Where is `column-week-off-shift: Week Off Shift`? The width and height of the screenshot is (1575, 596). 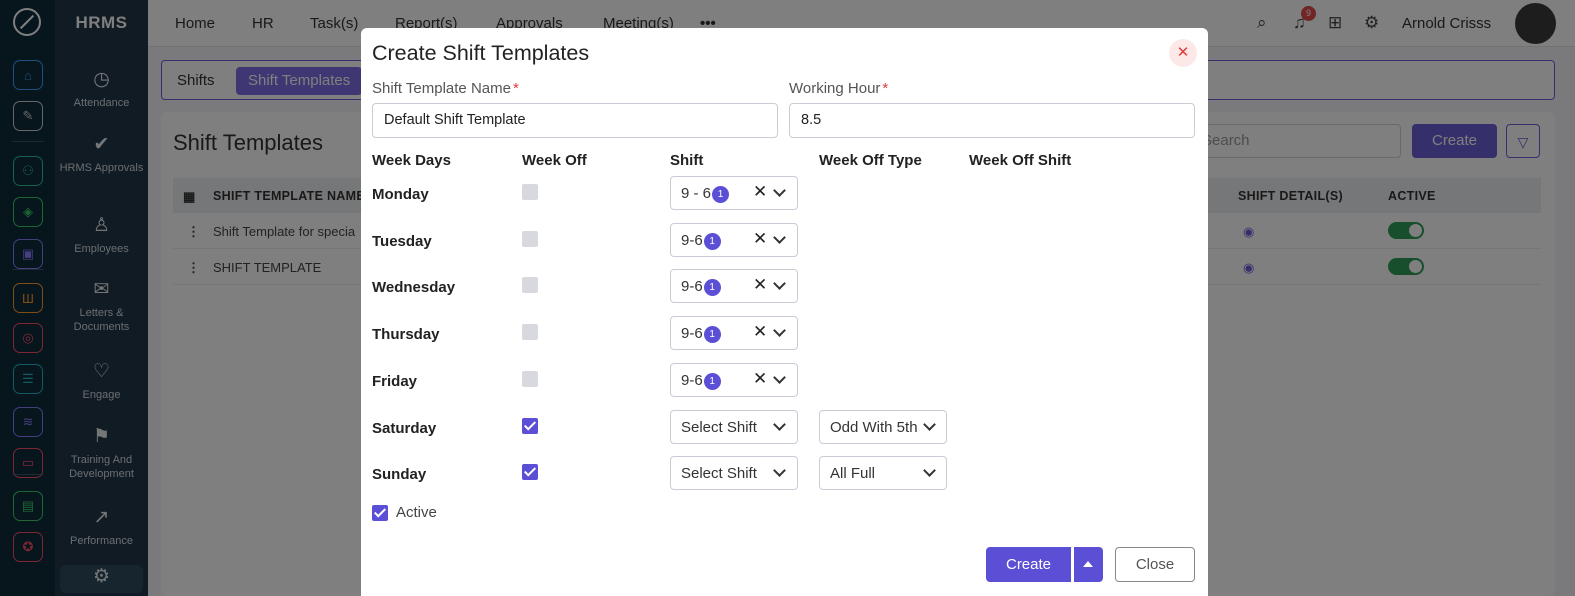 column-week-off-shift: Week Off Shift is located at coordinates (1020, 160).